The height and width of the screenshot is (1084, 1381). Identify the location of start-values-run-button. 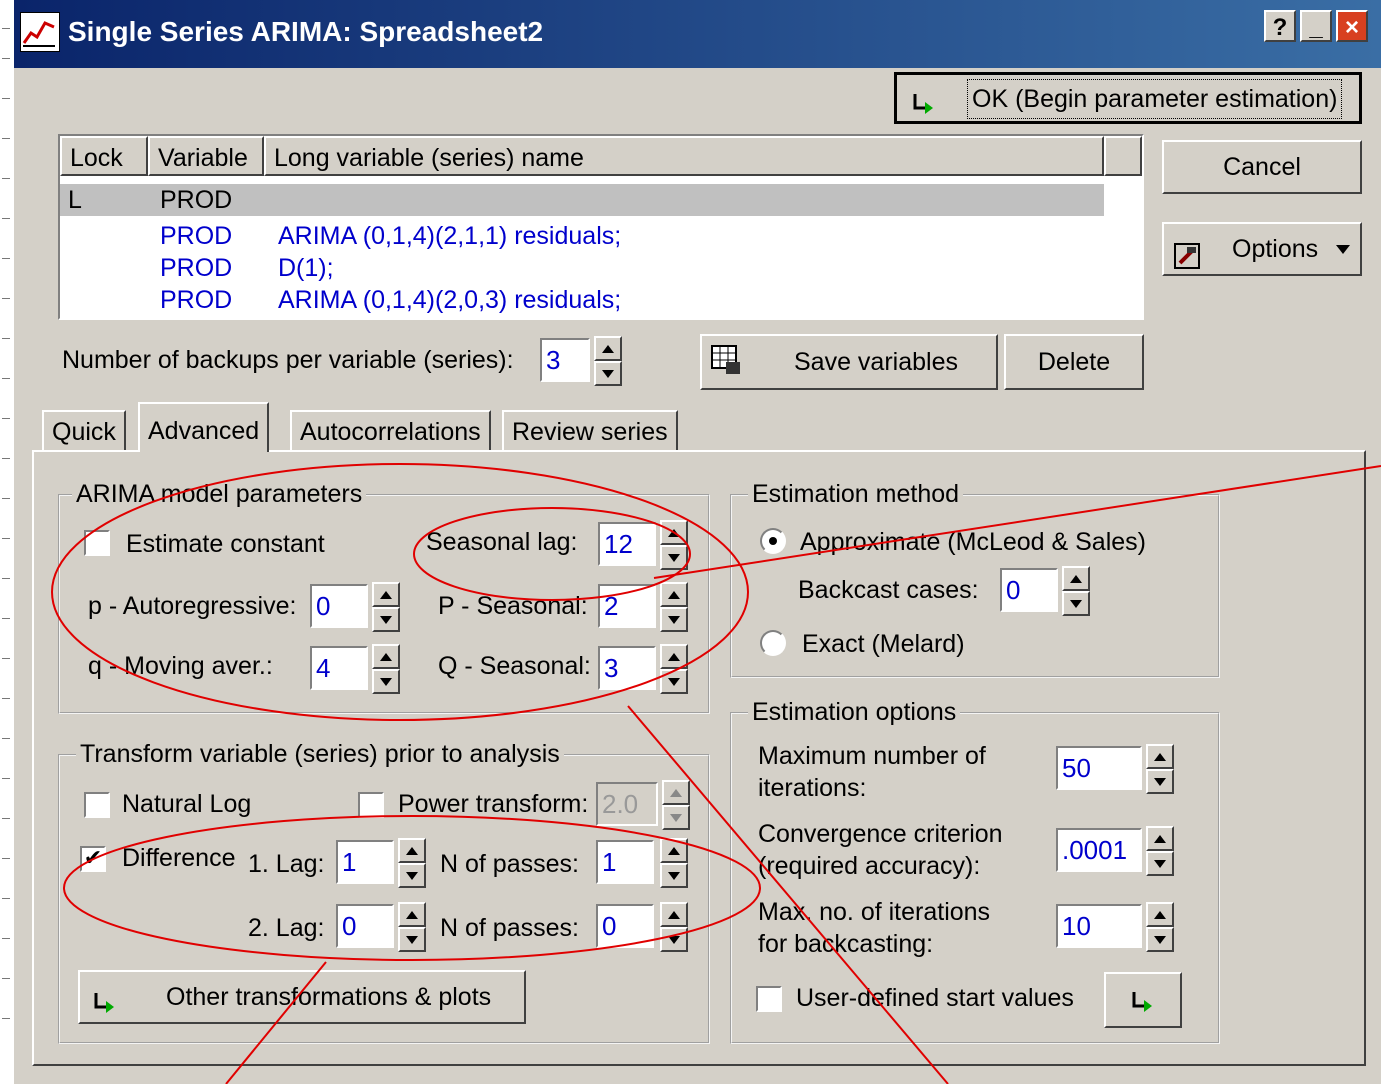
(1143, 1000).